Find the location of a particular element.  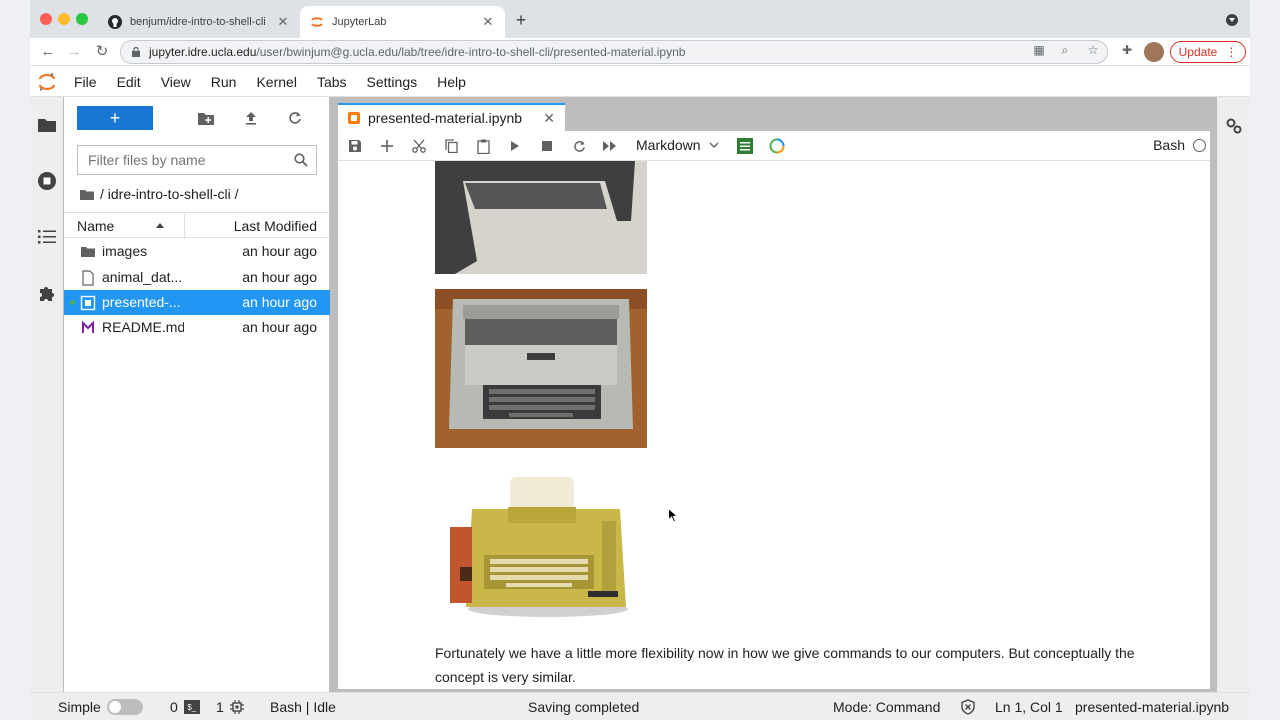

save-status: Saving completed is located at coordinates (584, 707).